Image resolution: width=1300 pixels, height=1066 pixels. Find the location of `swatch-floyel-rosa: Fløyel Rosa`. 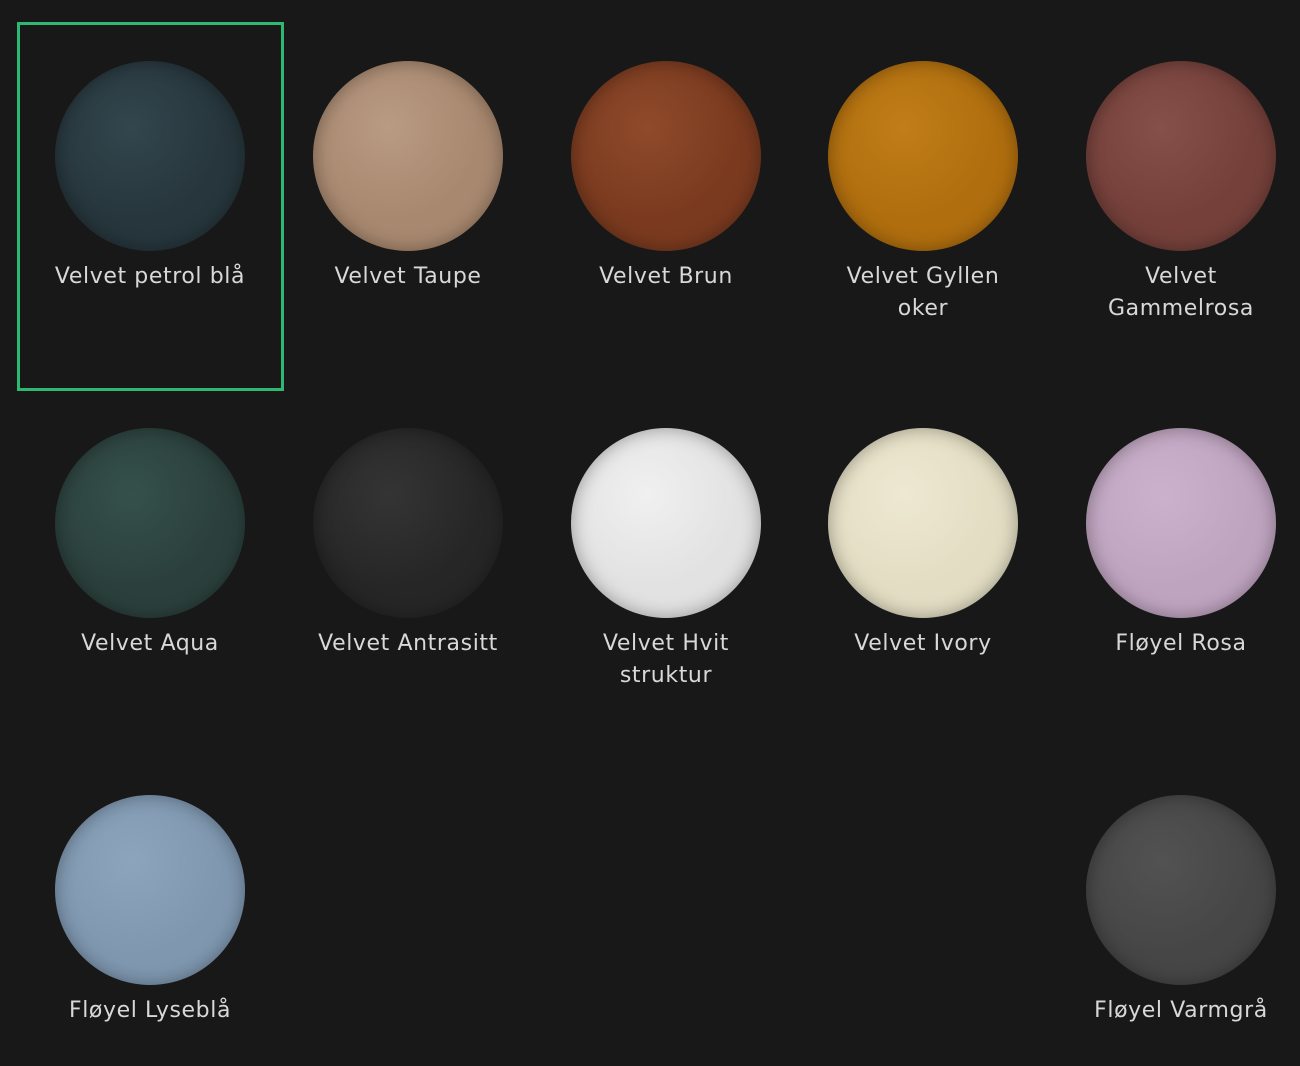

swatch-floyel-rosa: Fløyel Rosa is located at coordinates (1175, 570).